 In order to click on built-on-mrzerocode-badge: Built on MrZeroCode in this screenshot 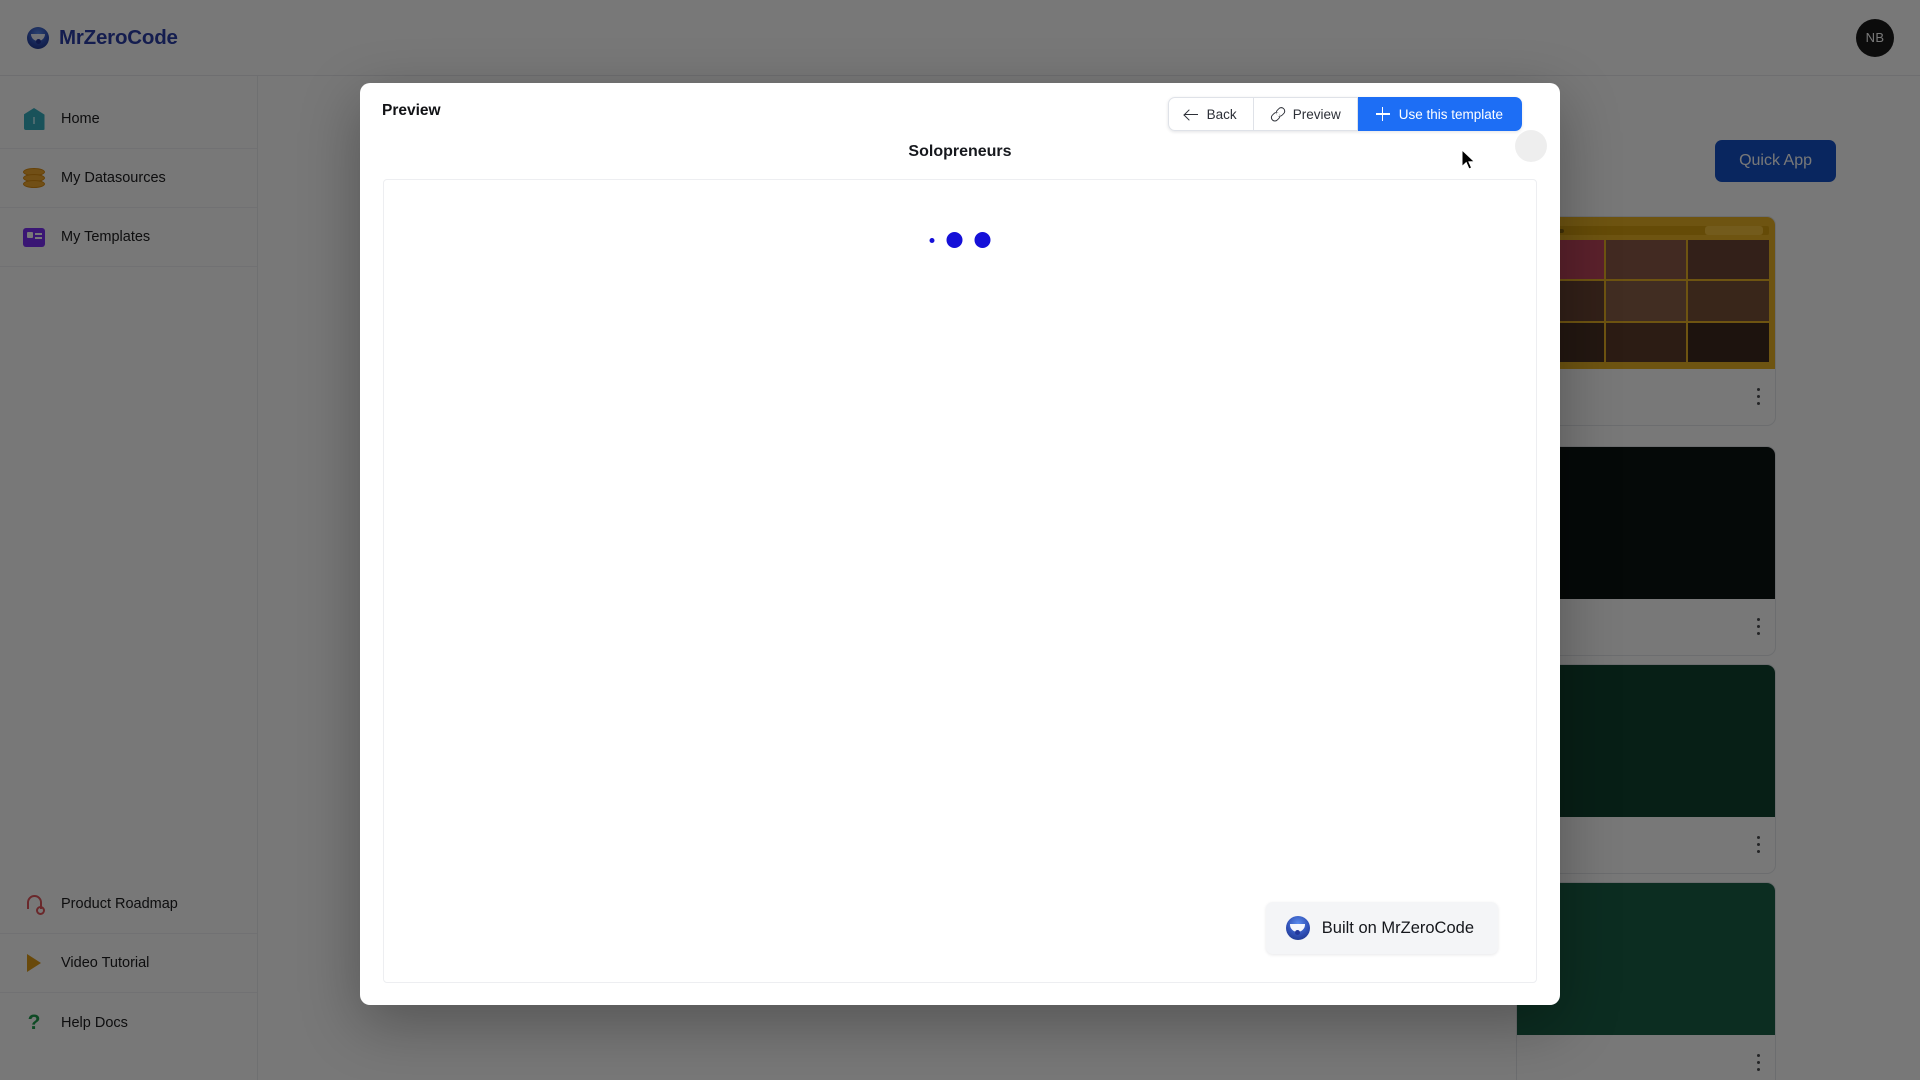, I will do `click(1381, 928)`.